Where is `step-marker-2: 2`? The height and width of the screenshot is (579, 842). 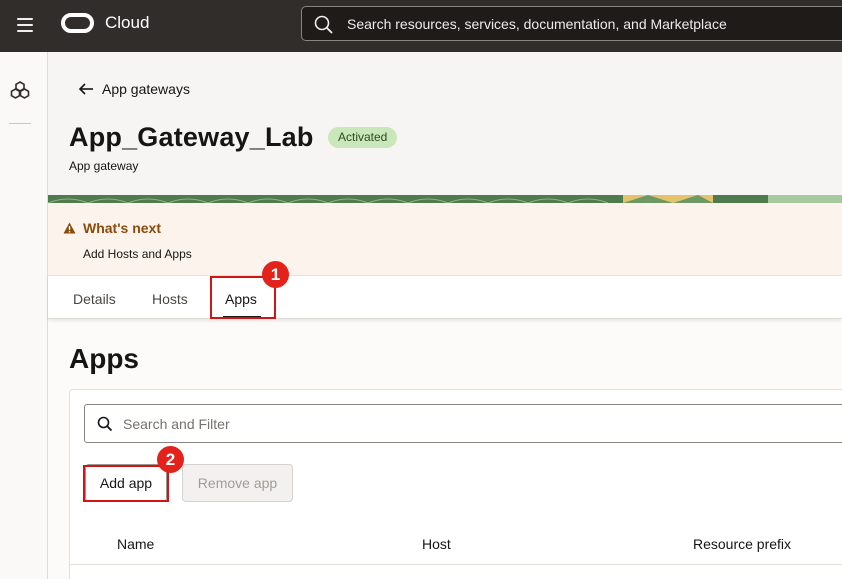 step-marker-2: 2 is located at coordinates (170, 459).